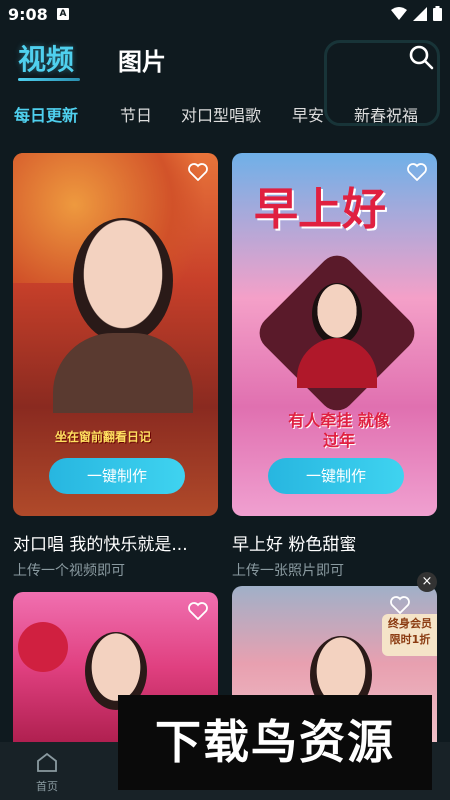 This screenshot has height=800, width=450. I want to click on category-new-year: 新春祝福, so click(386, 114).